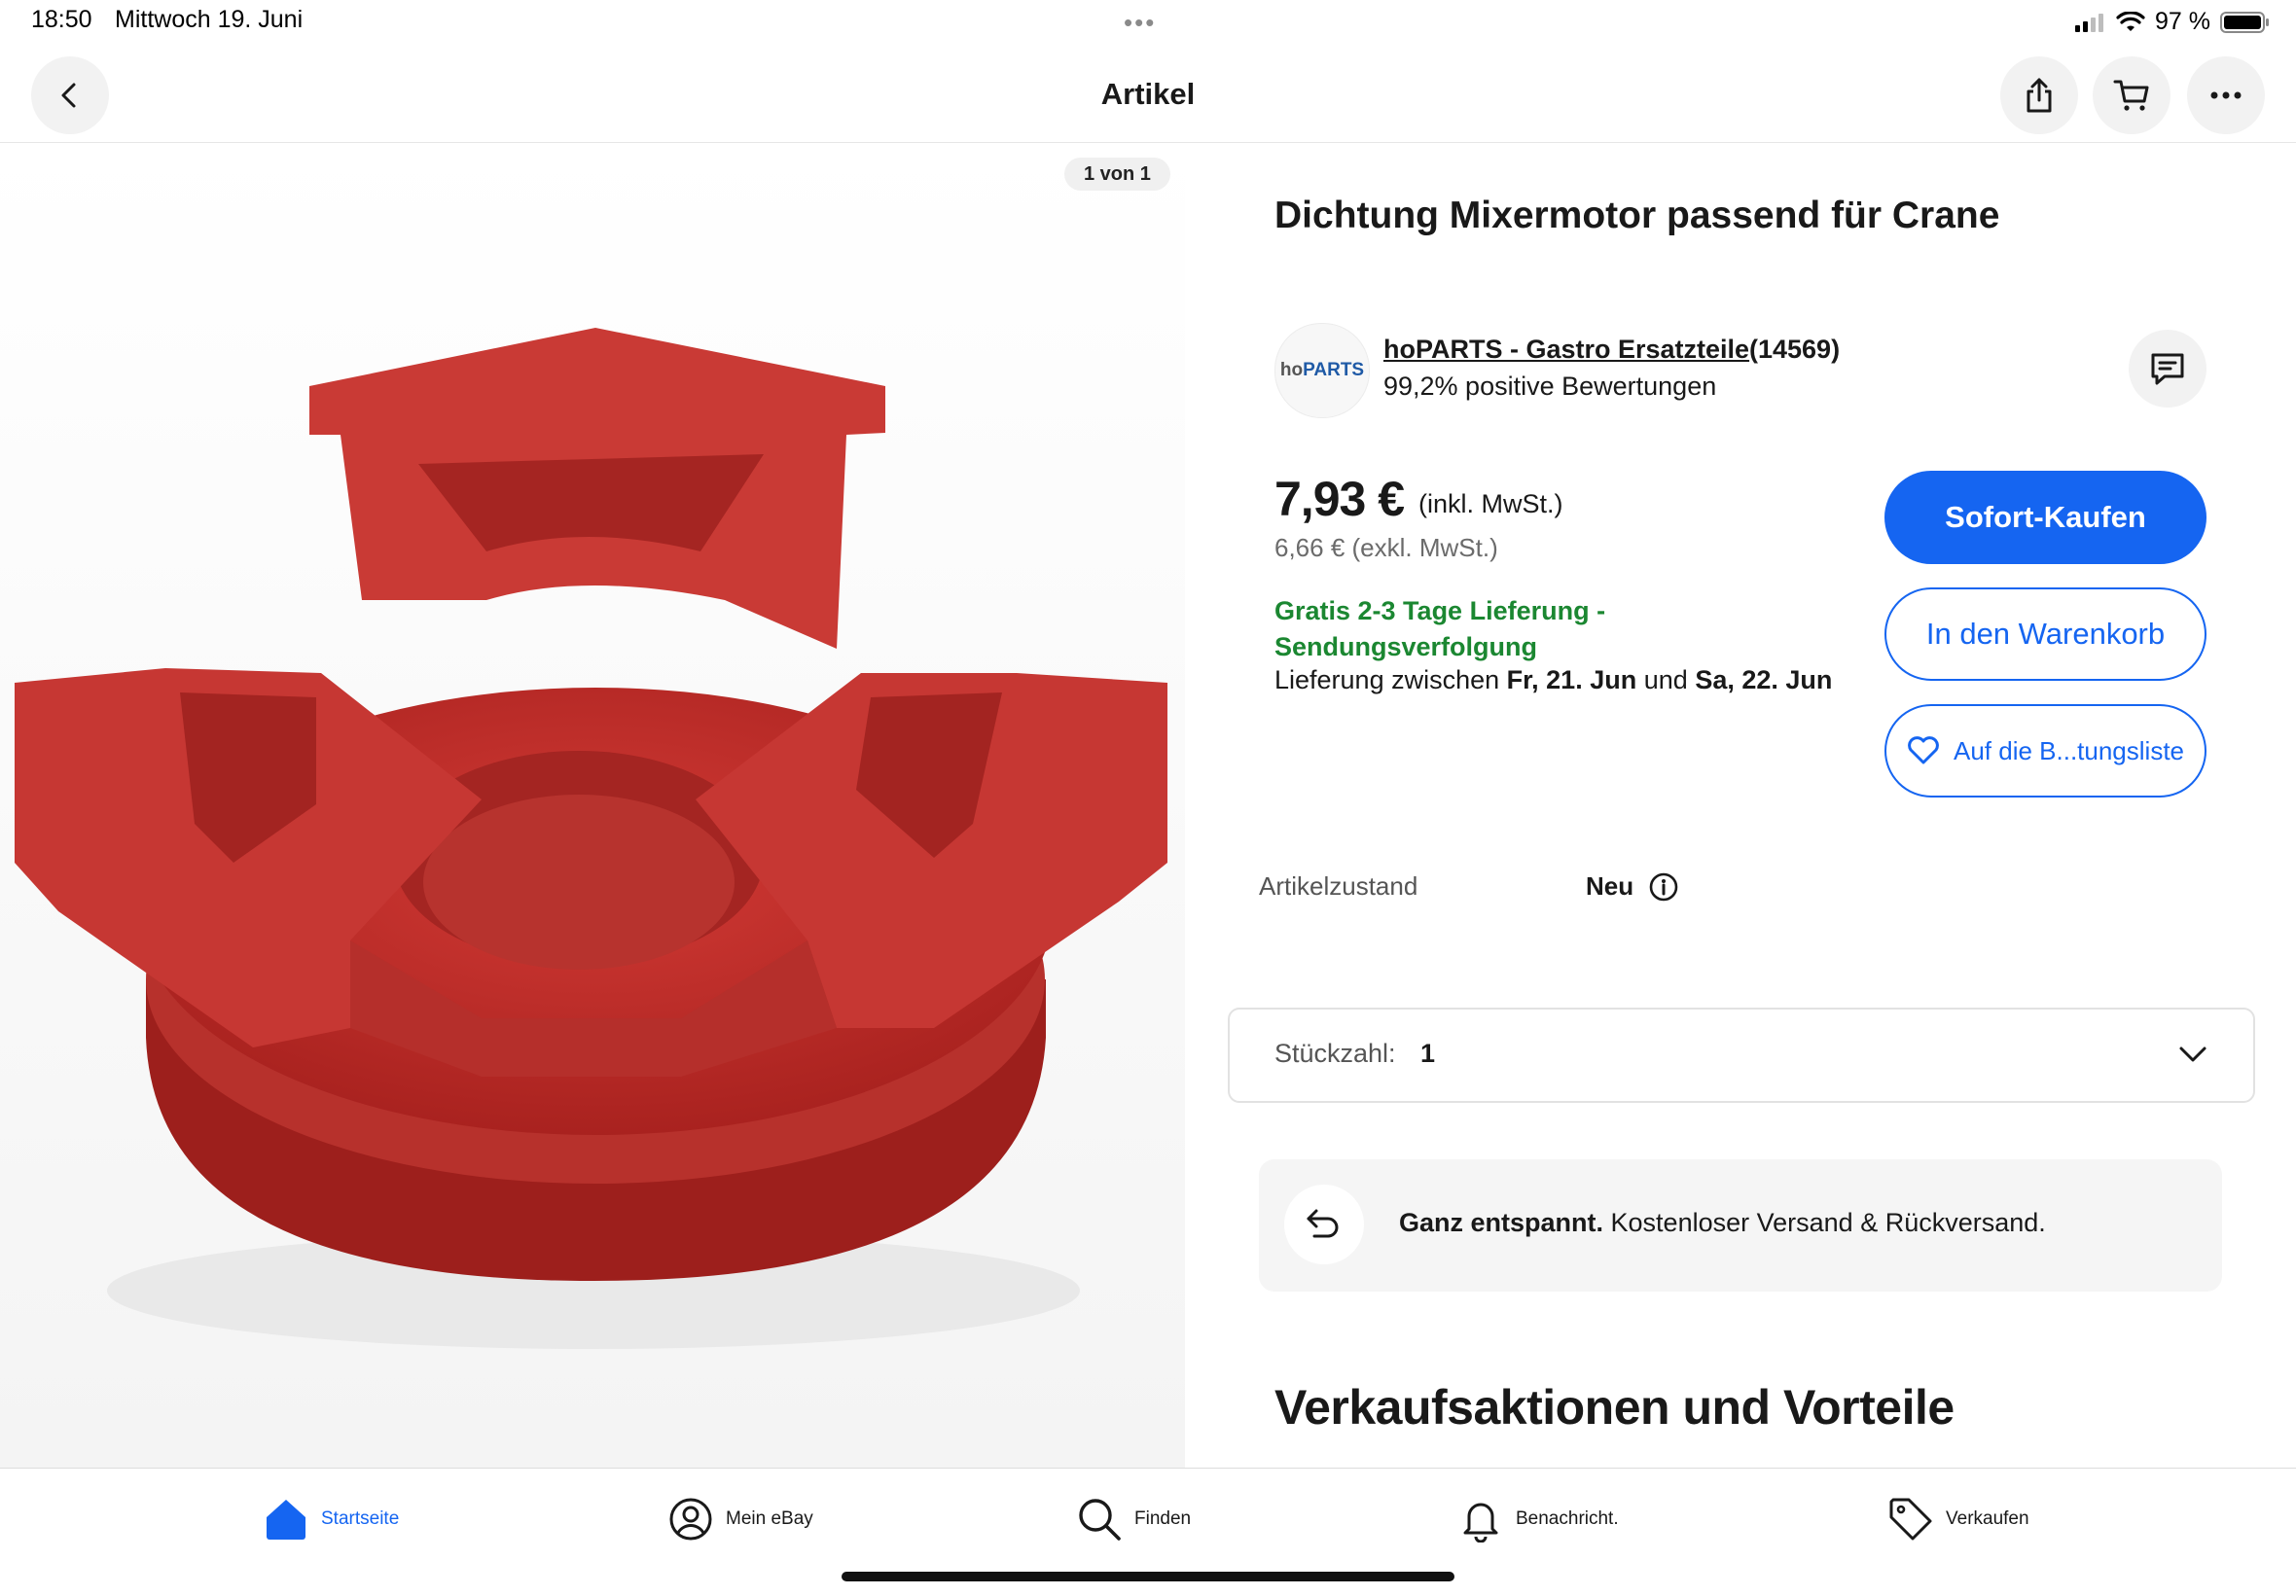 The width and height of the screenshot is (2296, 1596). Describe the element at coordinates (1148, 1577) in the screenshot. I see `home-indicator` at that location.